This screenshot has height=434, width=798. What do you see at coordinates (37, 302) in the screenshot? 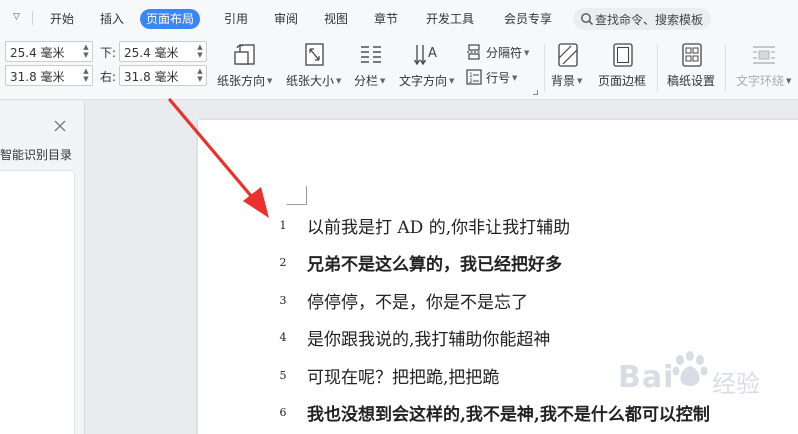
I see `toc-list-panel` at bounding box center [37, 302].